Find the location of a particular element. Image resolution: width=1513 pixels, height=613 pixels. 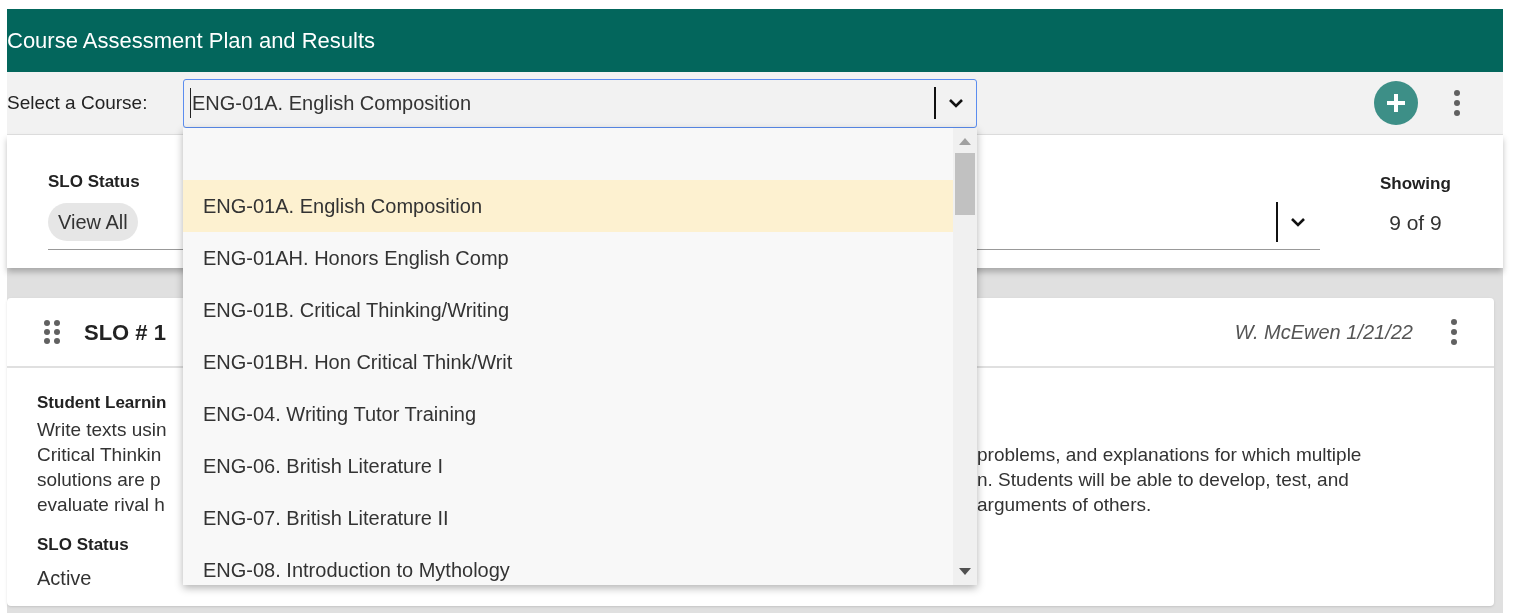

status-label: SLO Status is located at coordinates (83, 544).